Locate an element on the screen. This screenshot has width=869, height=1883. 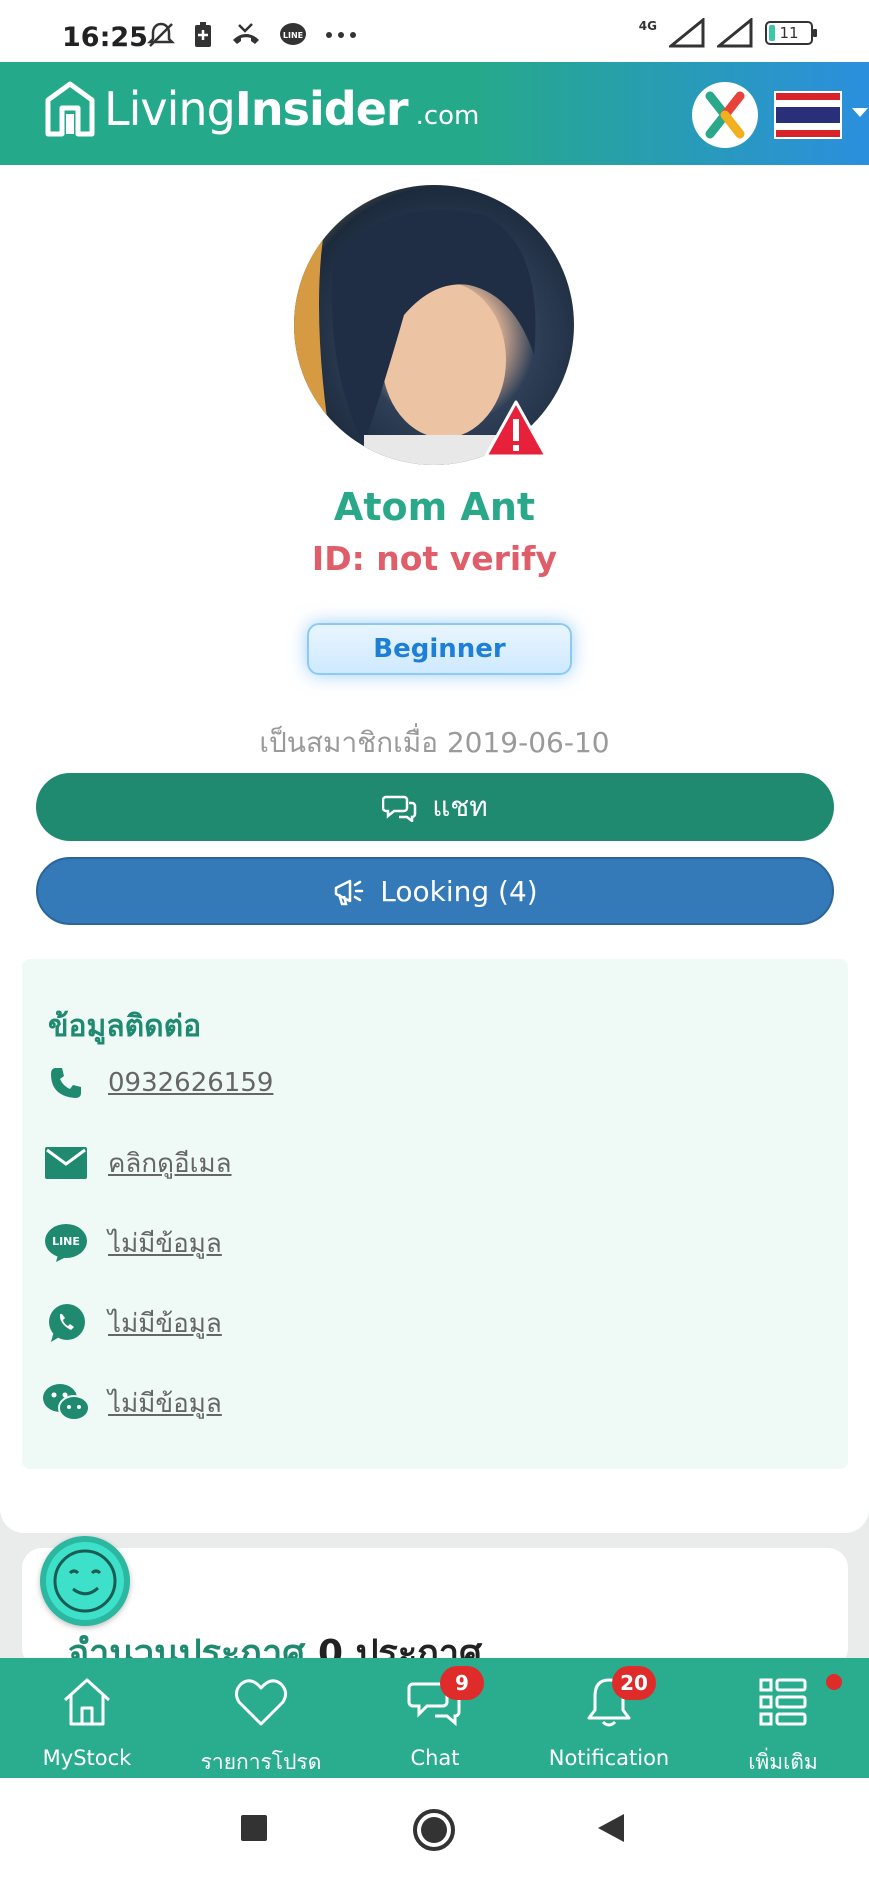
contact-title: ข้อมูลติดต่อ is located at coordinates (125, 1026).